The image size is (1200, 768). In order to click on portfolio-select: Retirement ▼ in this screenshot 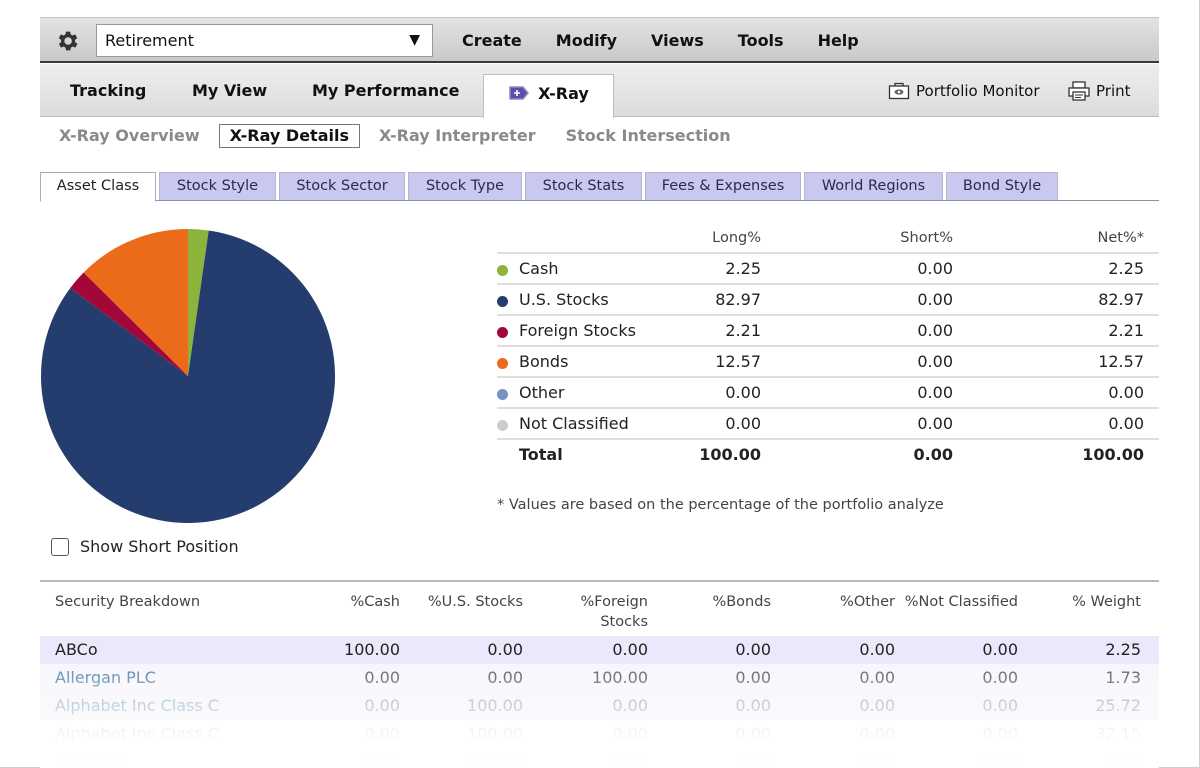, I will do `click(264, 40)`.